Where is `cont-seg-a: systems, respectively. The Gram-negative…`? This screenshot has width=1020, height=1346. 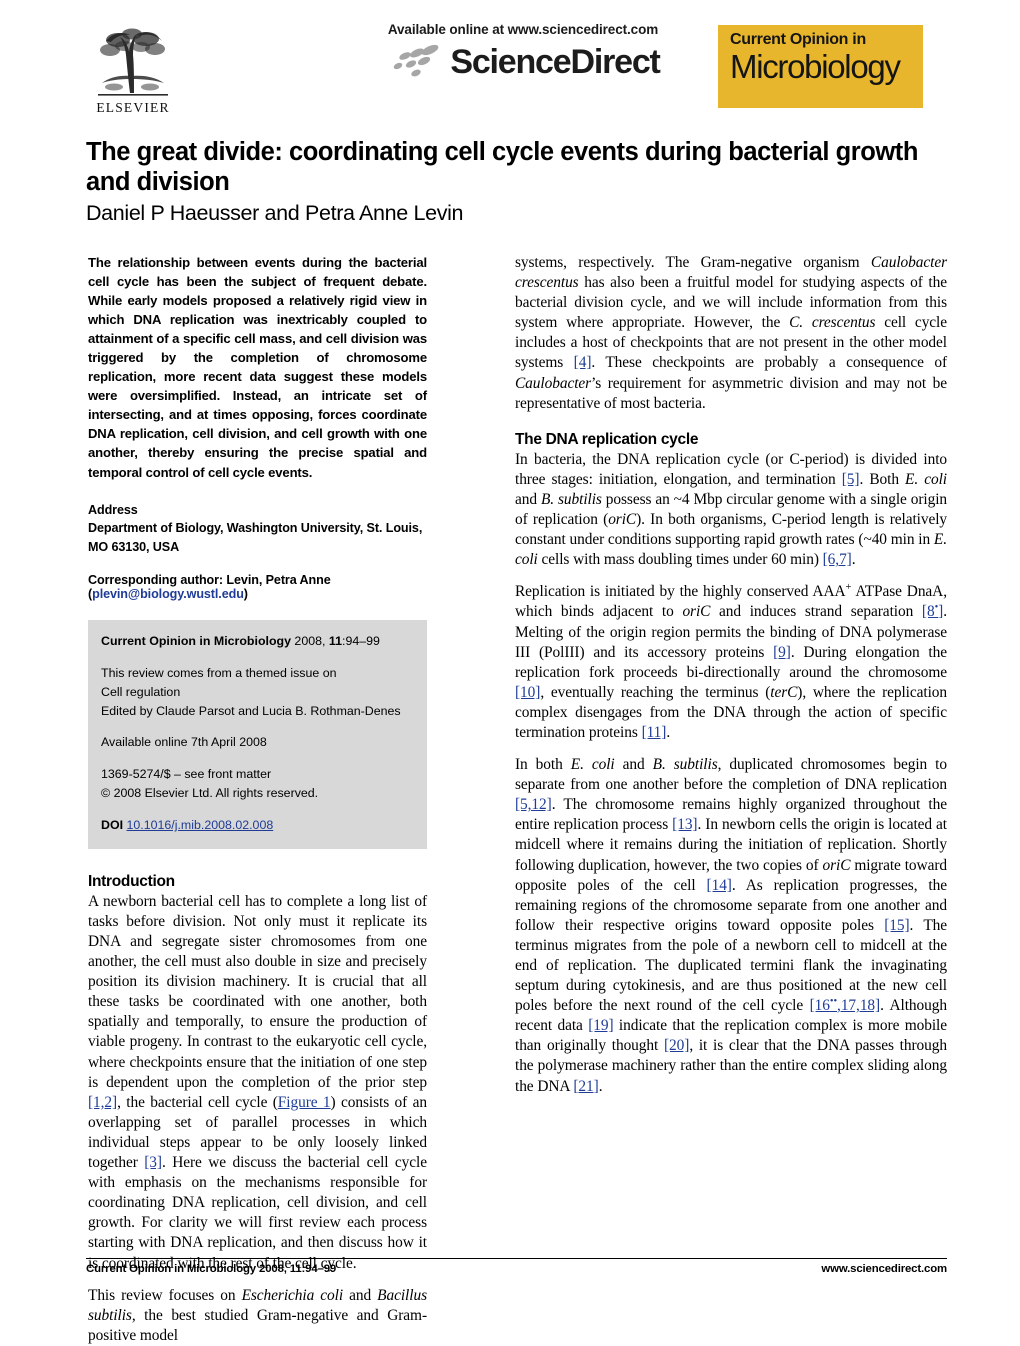 cont-seg-a: systems, respectively. The Gram-negative… is located at coordinates (693, 262).